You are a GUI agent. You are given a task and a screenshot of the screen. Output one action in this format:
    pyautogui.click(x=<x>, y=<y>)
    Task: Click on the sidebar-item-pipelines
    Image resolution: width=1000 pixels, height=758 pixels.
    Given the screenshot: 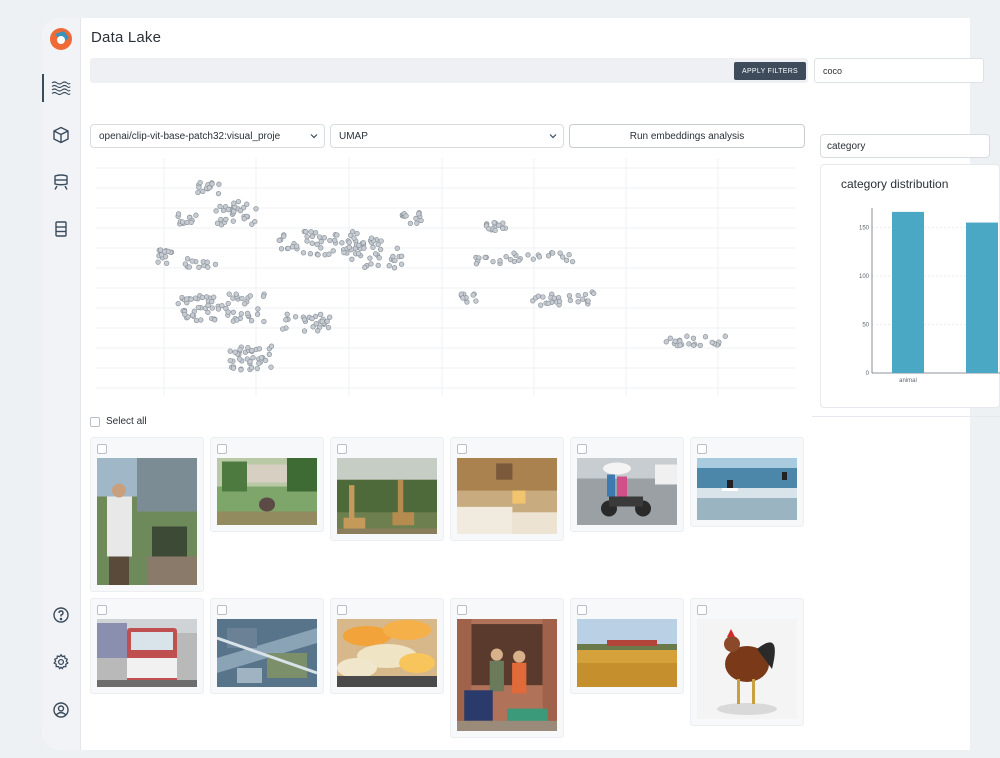 What is the action you would take?
    pyautogui.click(x=61, y=182)
    